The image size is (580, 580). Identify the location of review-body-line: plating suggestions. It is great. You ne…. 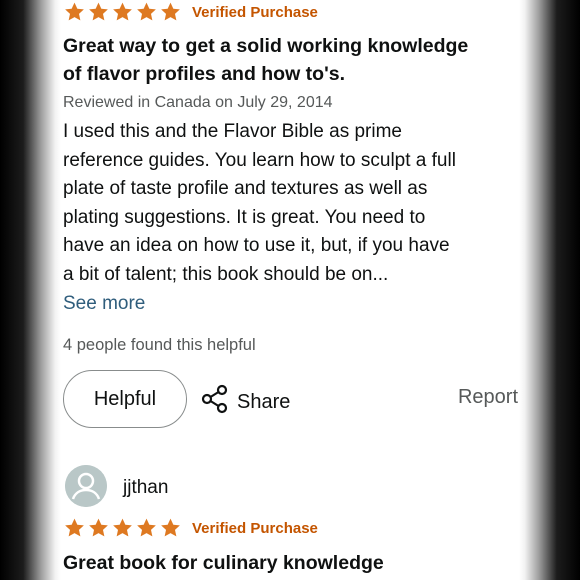
(244, 217).